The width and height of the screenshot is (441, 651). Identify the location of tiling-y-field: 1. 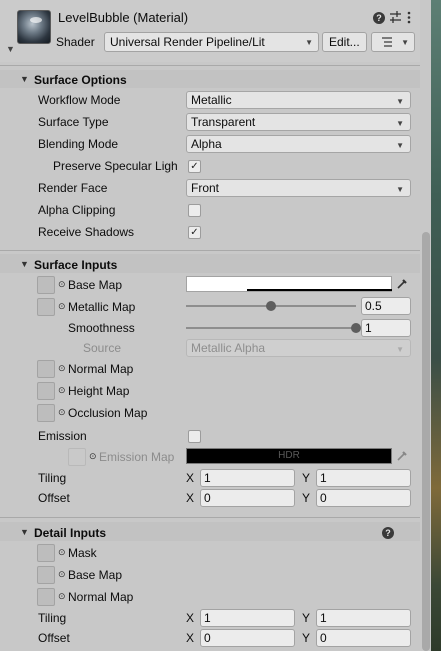
(363, 478).